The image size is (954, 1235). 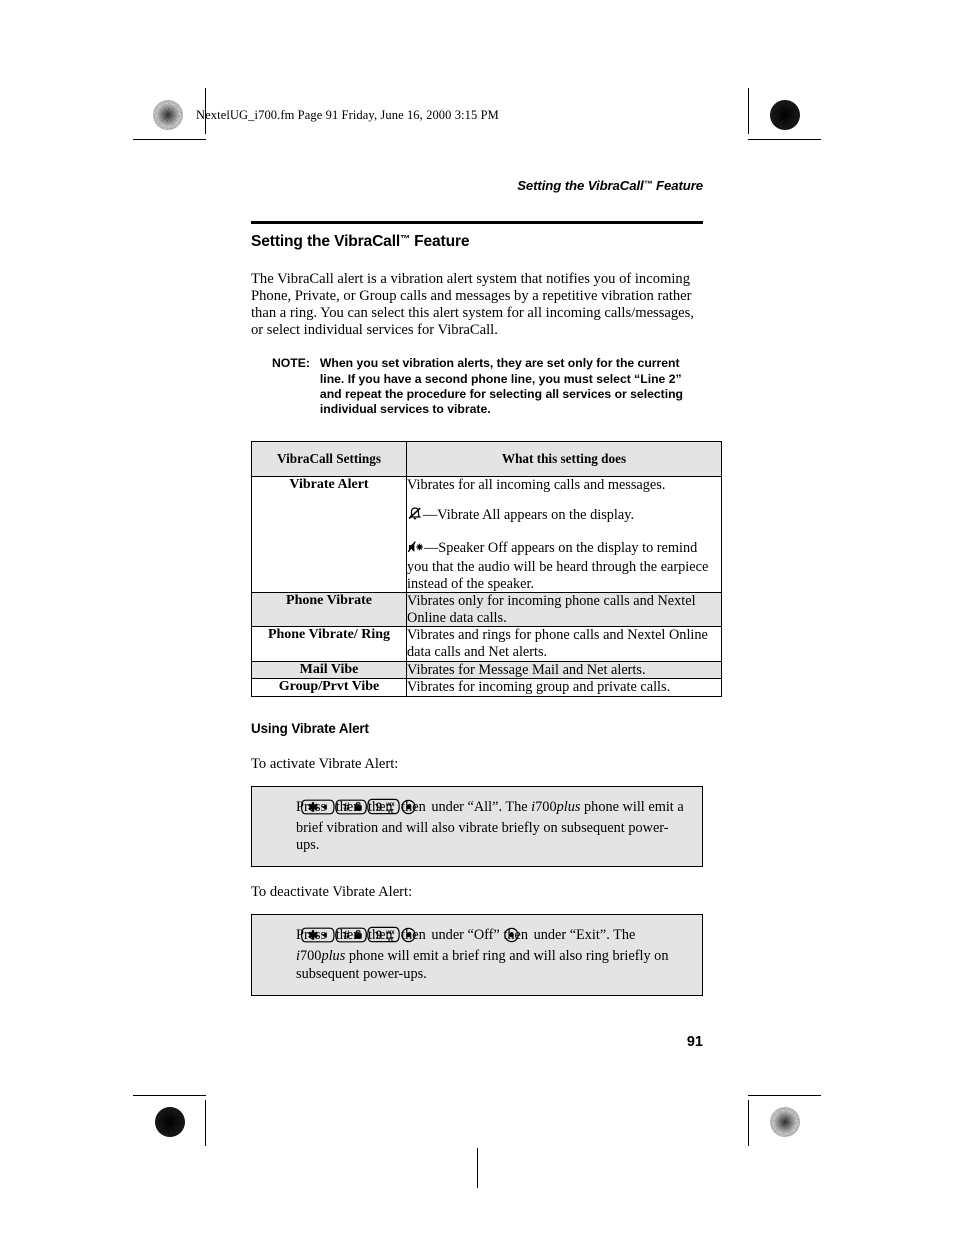 I want to click on registration-mark-upper-left, so click(x=173, y=158).